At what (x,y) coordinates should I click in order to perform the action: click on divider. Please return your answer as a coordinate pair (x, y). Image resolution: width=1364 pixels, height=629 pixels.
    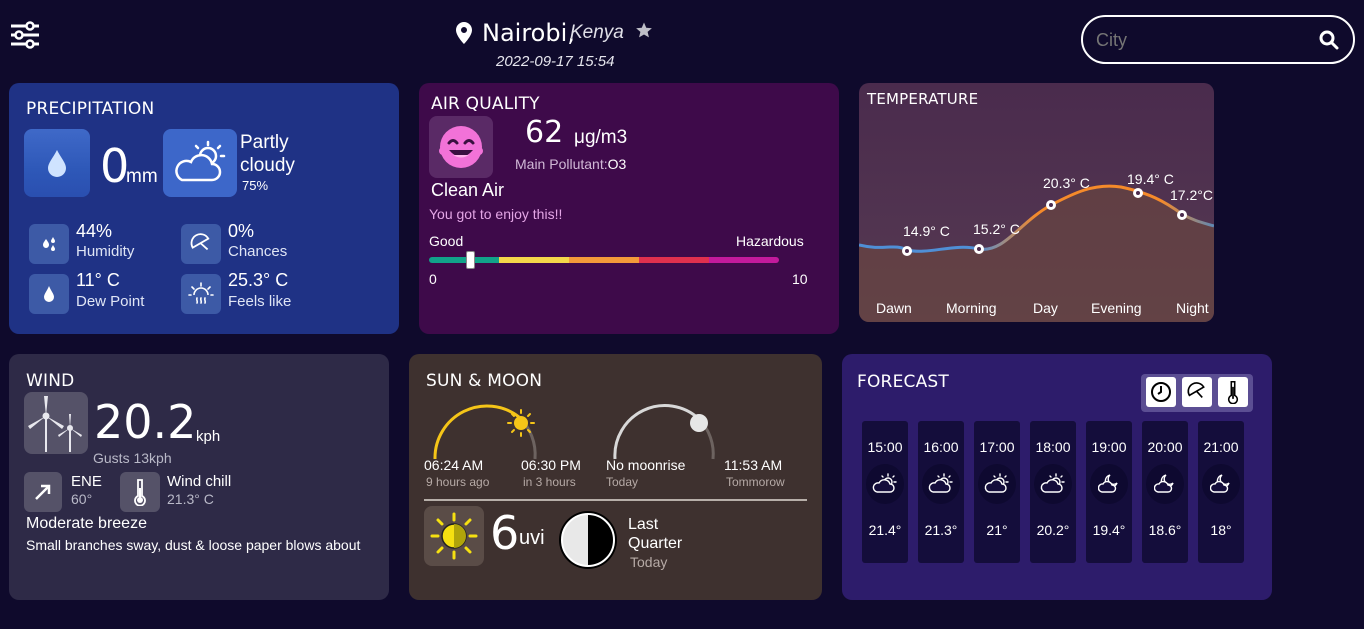
    Looking at the image, I should click on (615, 500).